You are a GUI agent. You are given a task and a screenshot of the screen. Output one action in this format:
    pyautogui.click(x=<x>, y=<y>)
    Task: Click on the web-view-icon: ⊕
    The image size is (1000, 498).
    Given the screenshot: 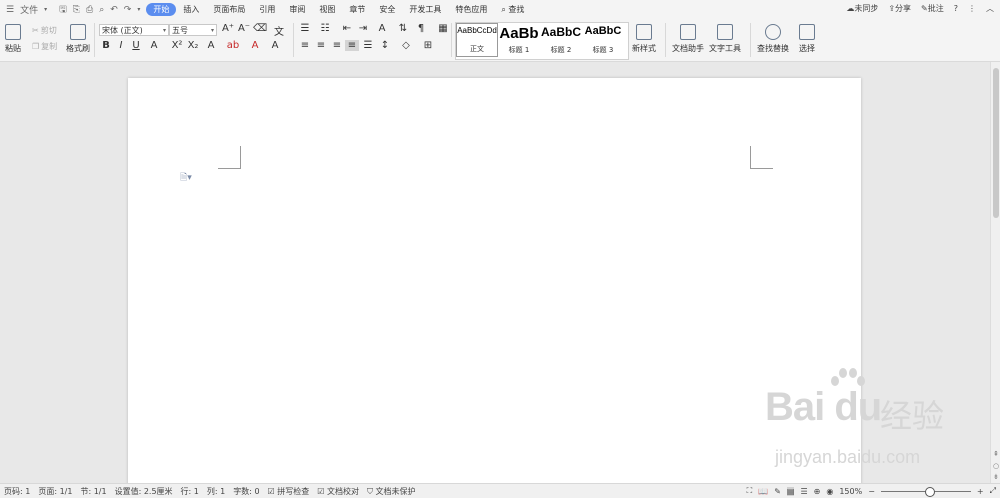 What is the action you would take?
    pyautogui.click(x=817, y=491)
    